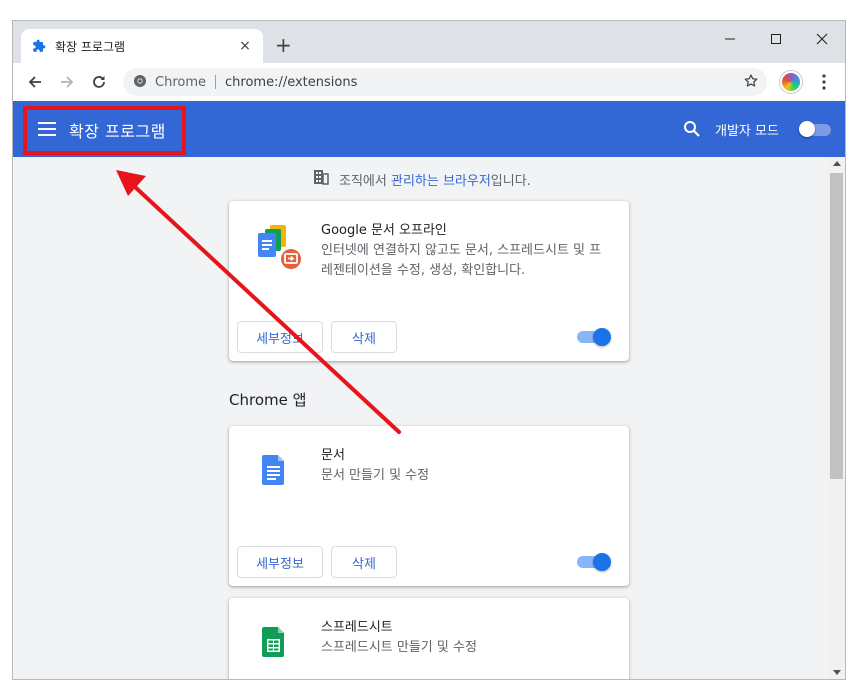  I want to click on docs-offline-icon, so click(278, 248).